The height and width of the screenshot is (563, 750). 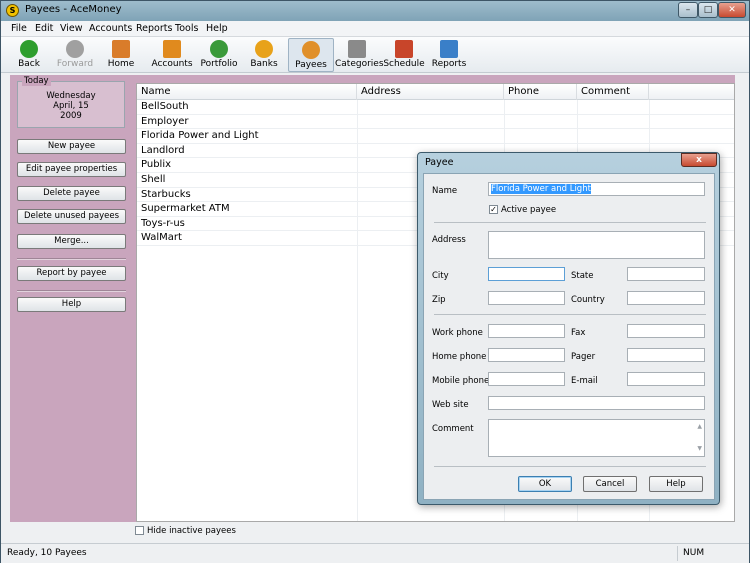 I want to click on name-value: Florida Power and Light, so click(x=541, y=189).